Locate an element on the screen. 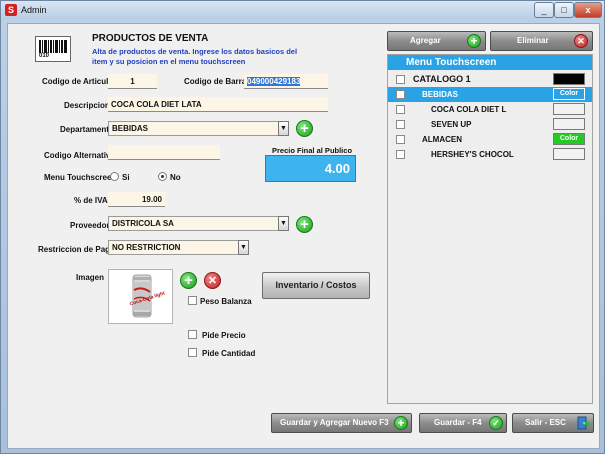 The height and width of the screenshot is (454, 605). product-image: Coca-Cola light is located at coordinates (140, 296).